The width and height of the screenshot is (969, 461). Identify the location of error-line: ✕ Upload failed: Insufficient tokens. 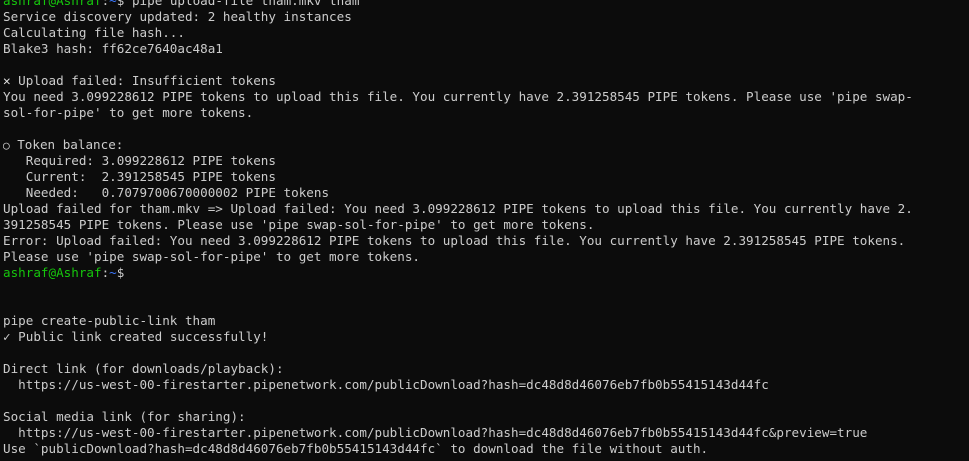
(486, 81).